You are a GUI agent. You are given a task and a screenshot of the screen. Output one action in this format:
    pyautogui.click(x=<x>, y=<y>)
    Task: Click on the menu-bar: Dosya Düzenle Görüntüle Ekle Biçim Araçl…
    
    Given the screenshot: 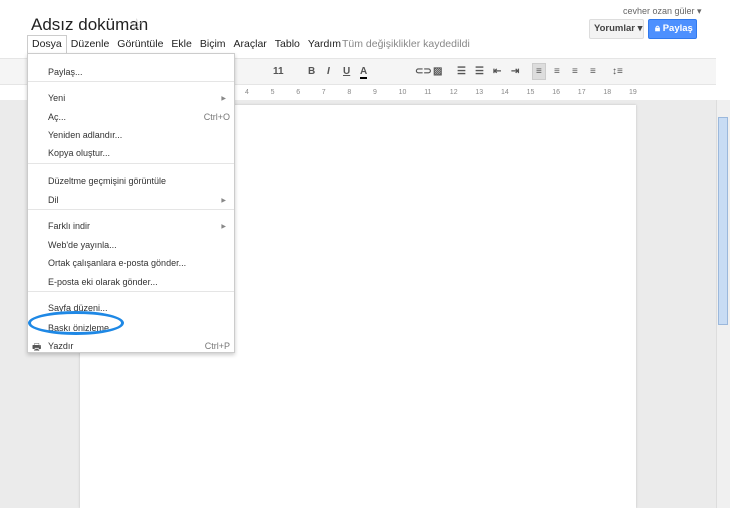 What is the action you would take?
    pyautogui.click(x=186, y=44)
    